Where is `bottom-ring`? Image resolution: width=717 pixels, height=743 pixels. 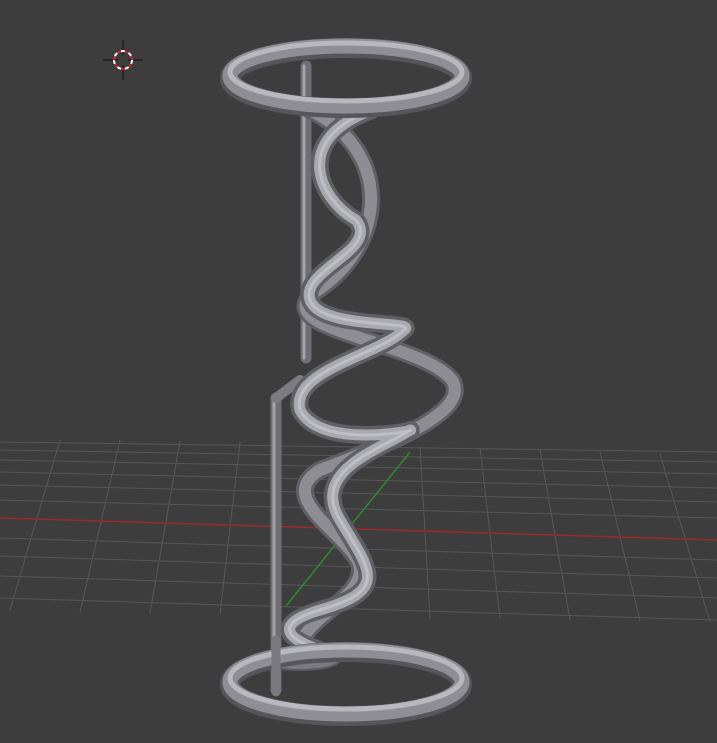
bottom-ring is located at coordinates (346, 684).